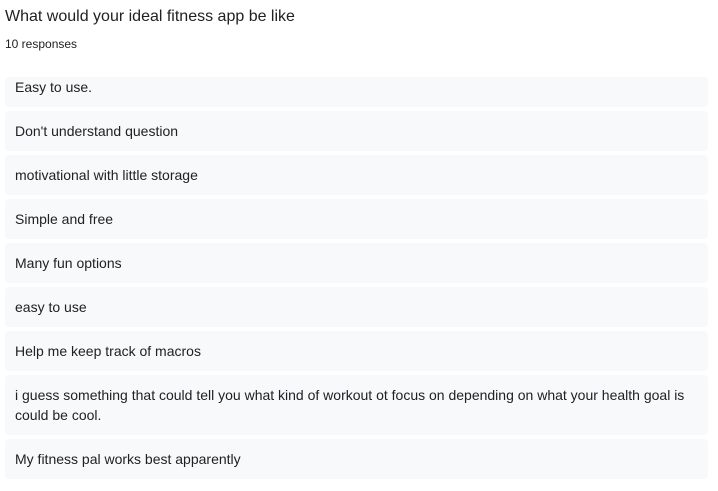 The width and height of the screenshot is (718, 491). I want to click on response-item: Easy to use., so click(356, 92).